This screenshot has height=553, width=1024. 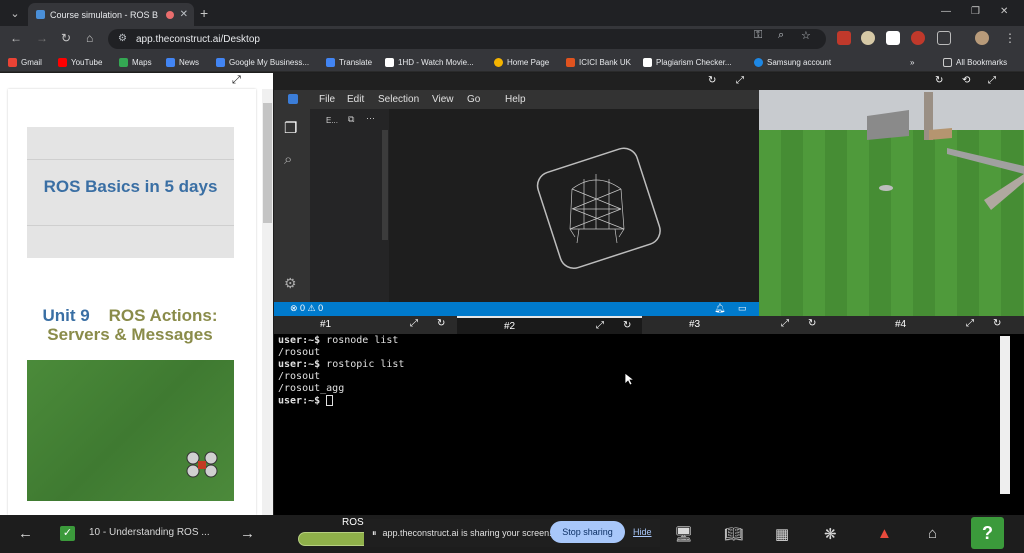 I want to click on extensions-puzzle-icon, so click(x=944, y=38).